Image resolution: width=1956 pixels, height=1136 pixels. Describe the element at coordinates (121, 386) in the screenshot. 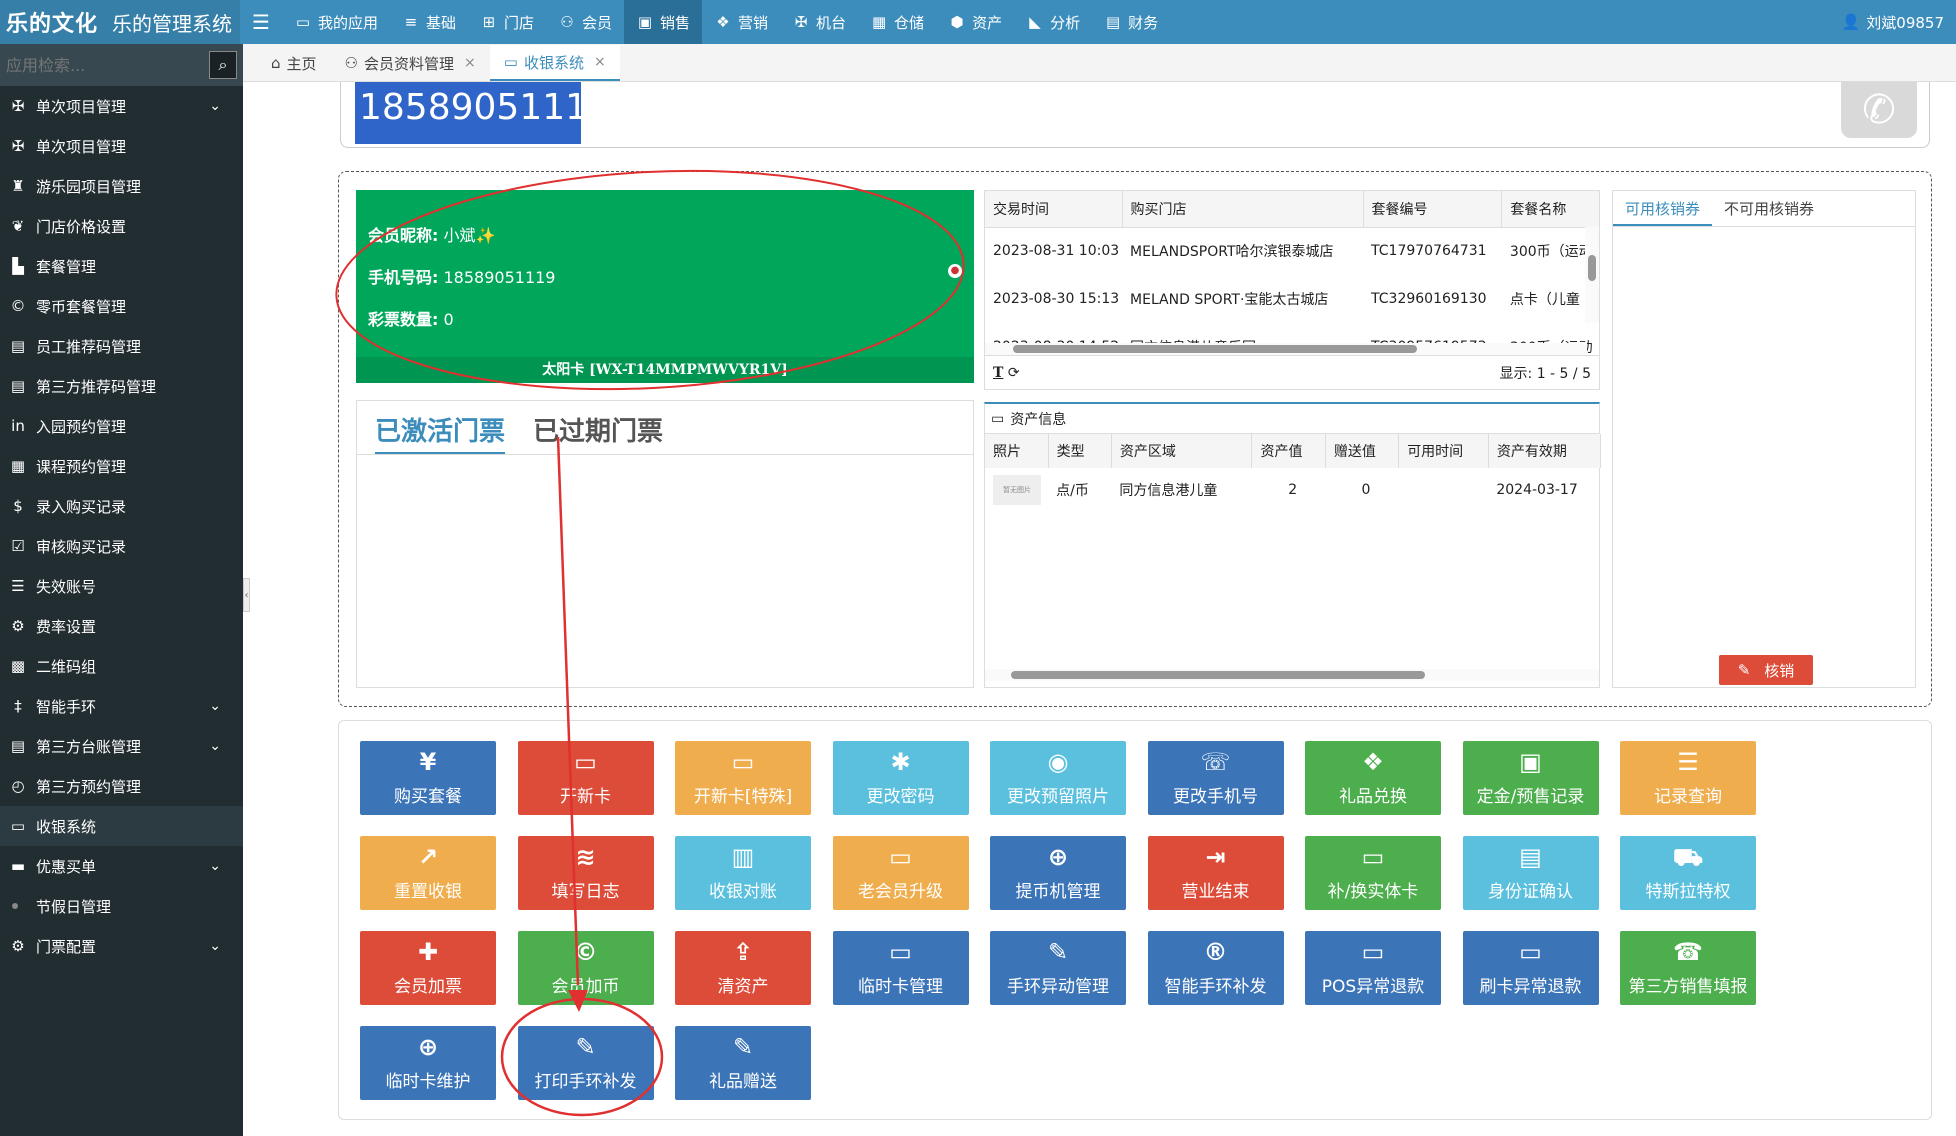

I see `sidebar-item: ▤ 第三方推荐码管理` at that location.